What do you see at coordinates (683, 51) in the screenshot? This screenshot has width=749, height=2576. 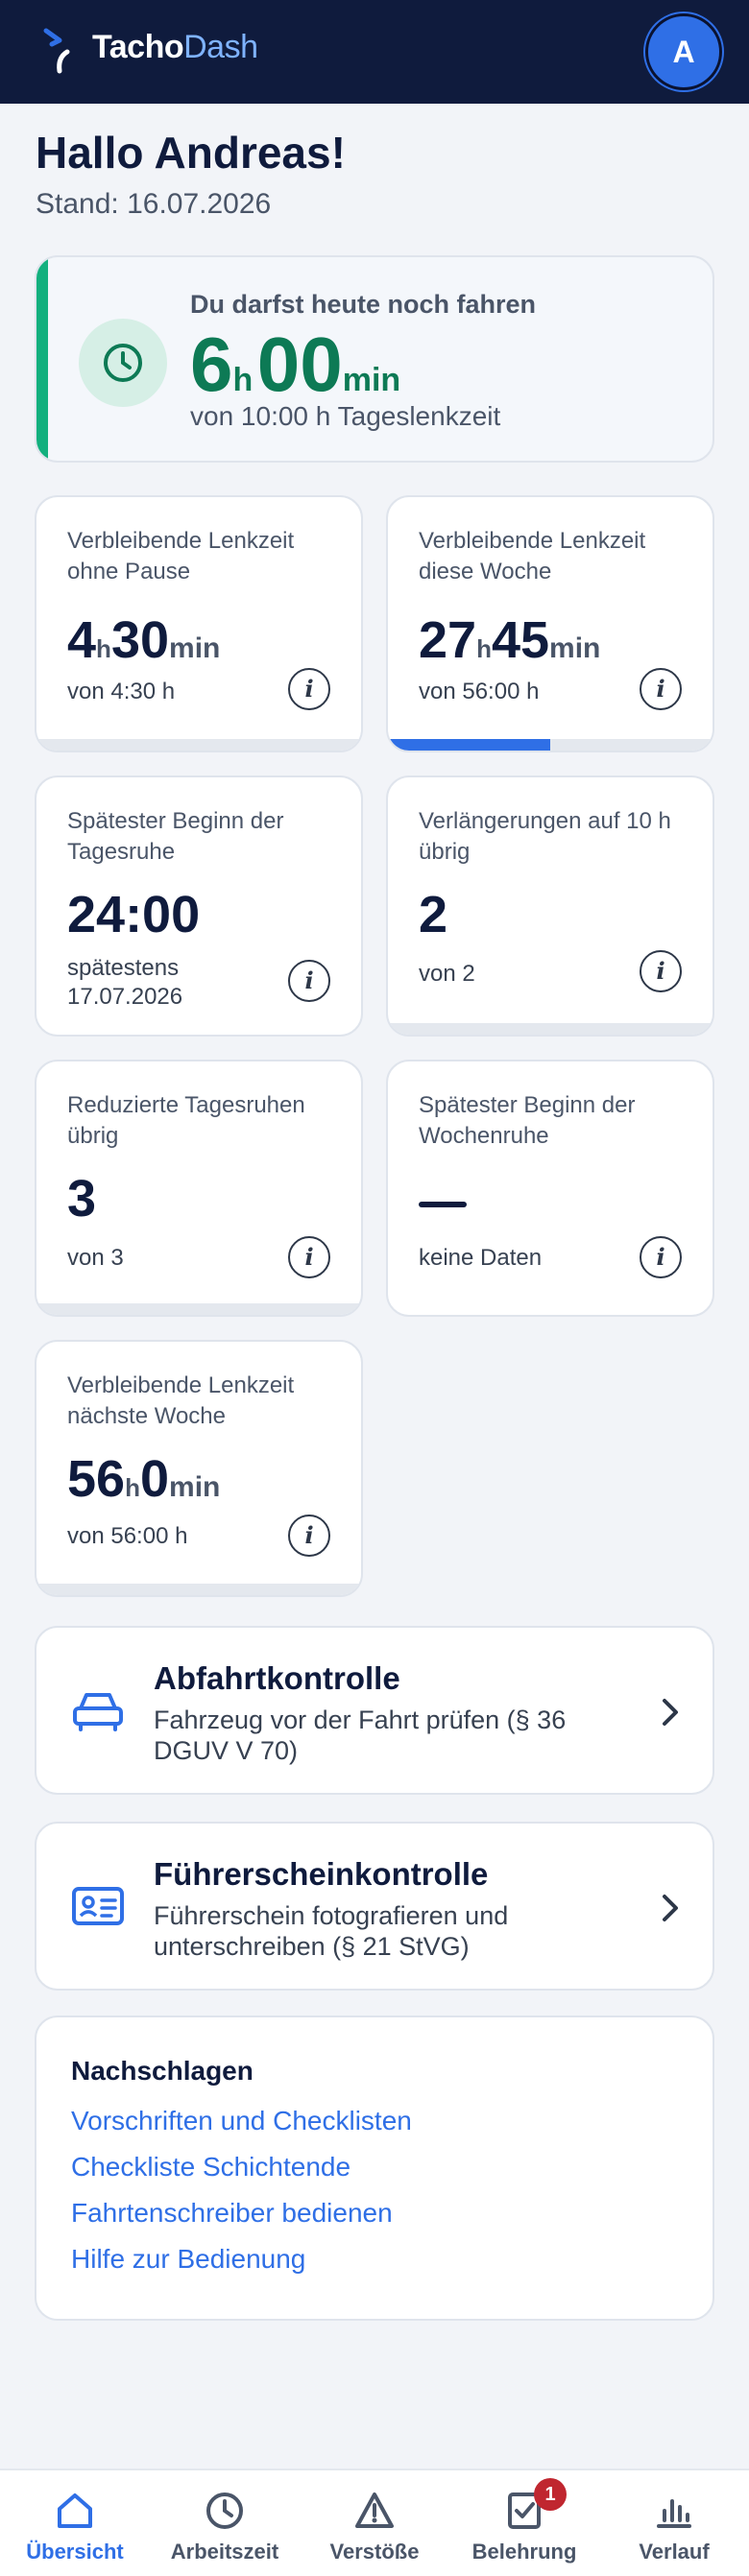 I see `avatar: A` at bounding box center [683, 51].